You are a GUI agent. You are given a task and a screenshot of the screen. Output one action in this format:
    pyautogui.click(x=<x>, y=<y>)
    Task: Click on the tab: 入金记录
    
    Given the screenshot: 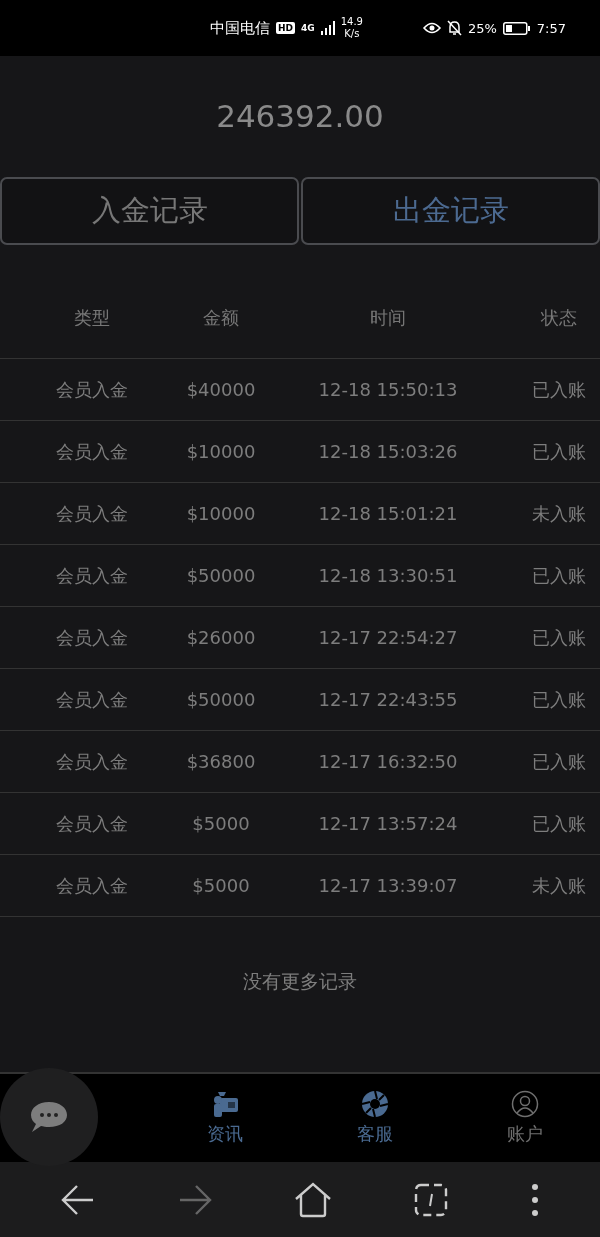 What is the action you would take?
    pyautogui.click(x=149, y=211)
    